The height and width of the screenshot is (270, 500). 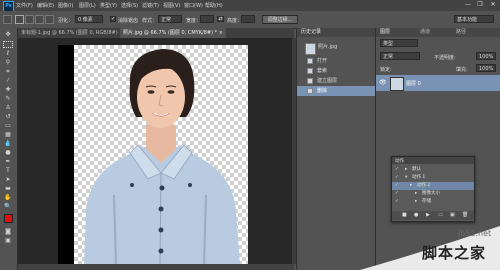 I want to click on intersect-selection-icon, so click(x=49, y=19).